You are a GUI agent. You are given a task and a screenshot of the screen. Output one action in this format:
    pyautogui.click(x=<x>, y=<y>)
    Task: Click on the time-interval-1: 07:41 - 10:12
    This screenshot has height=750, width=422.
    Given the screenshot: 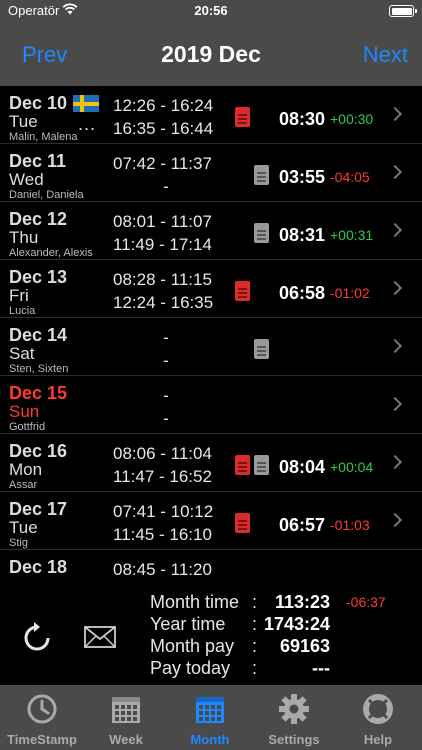 What is the action you would take?
    pyautogui.click(x=163, y=511)
    